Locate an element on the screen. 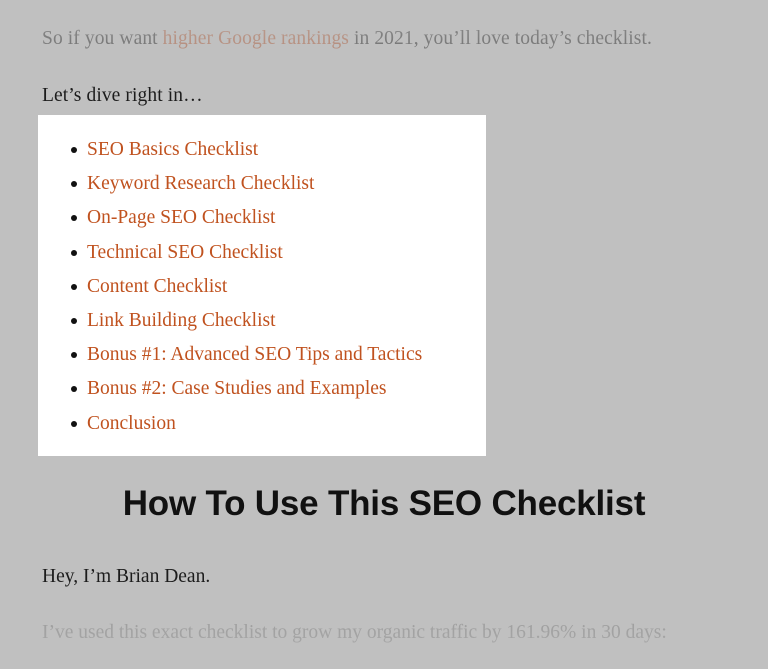 This screenshot has width=768, height=669. toc-link-conclusion: Conclusion is located at coordinates (131, 423).